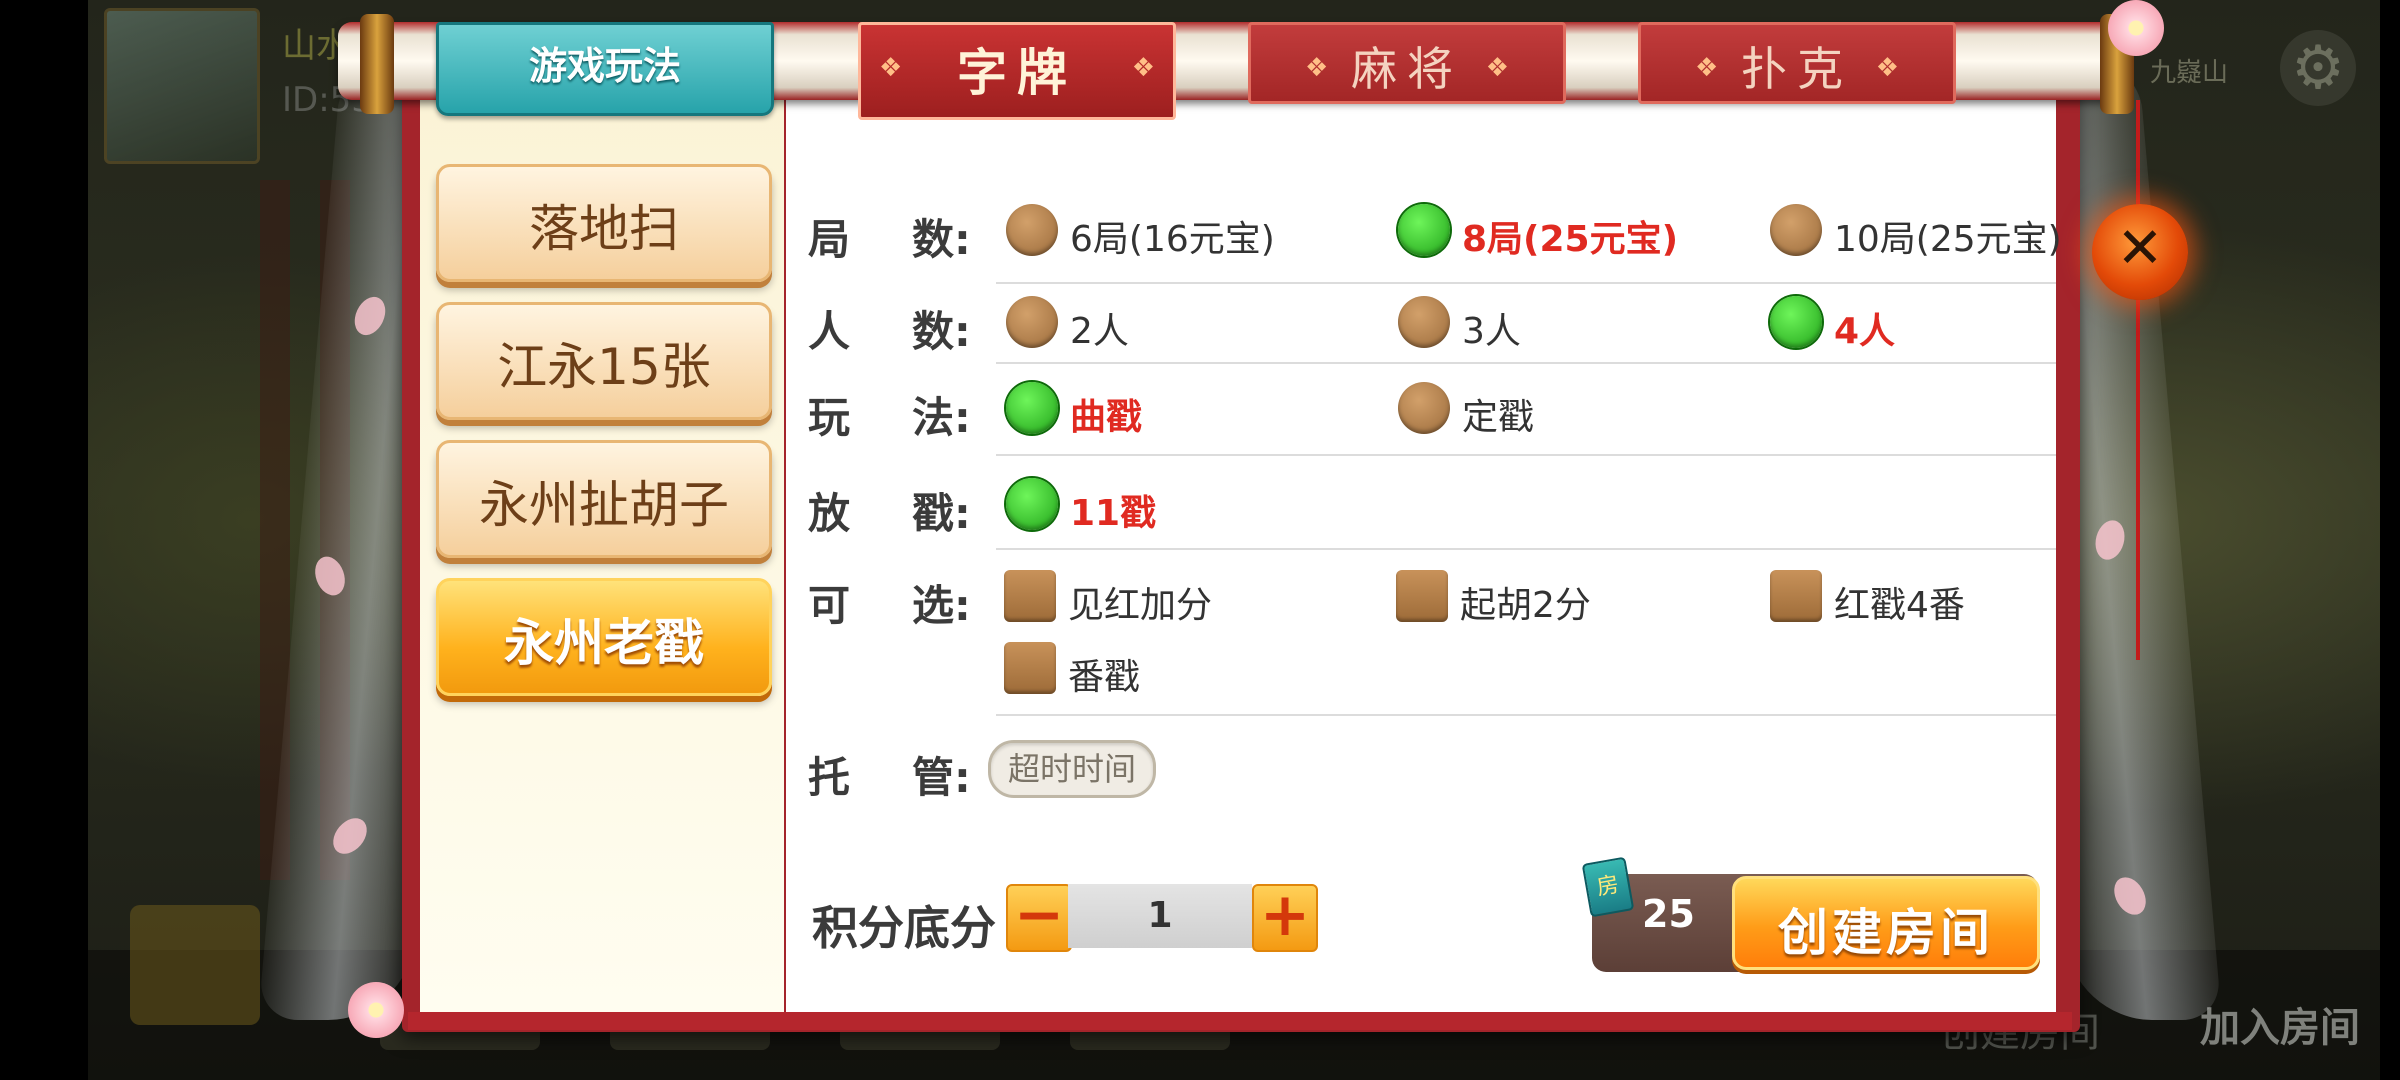 The image size is (2400, 1080). I want to click on optional-label-a: 可, so click(829, 605).